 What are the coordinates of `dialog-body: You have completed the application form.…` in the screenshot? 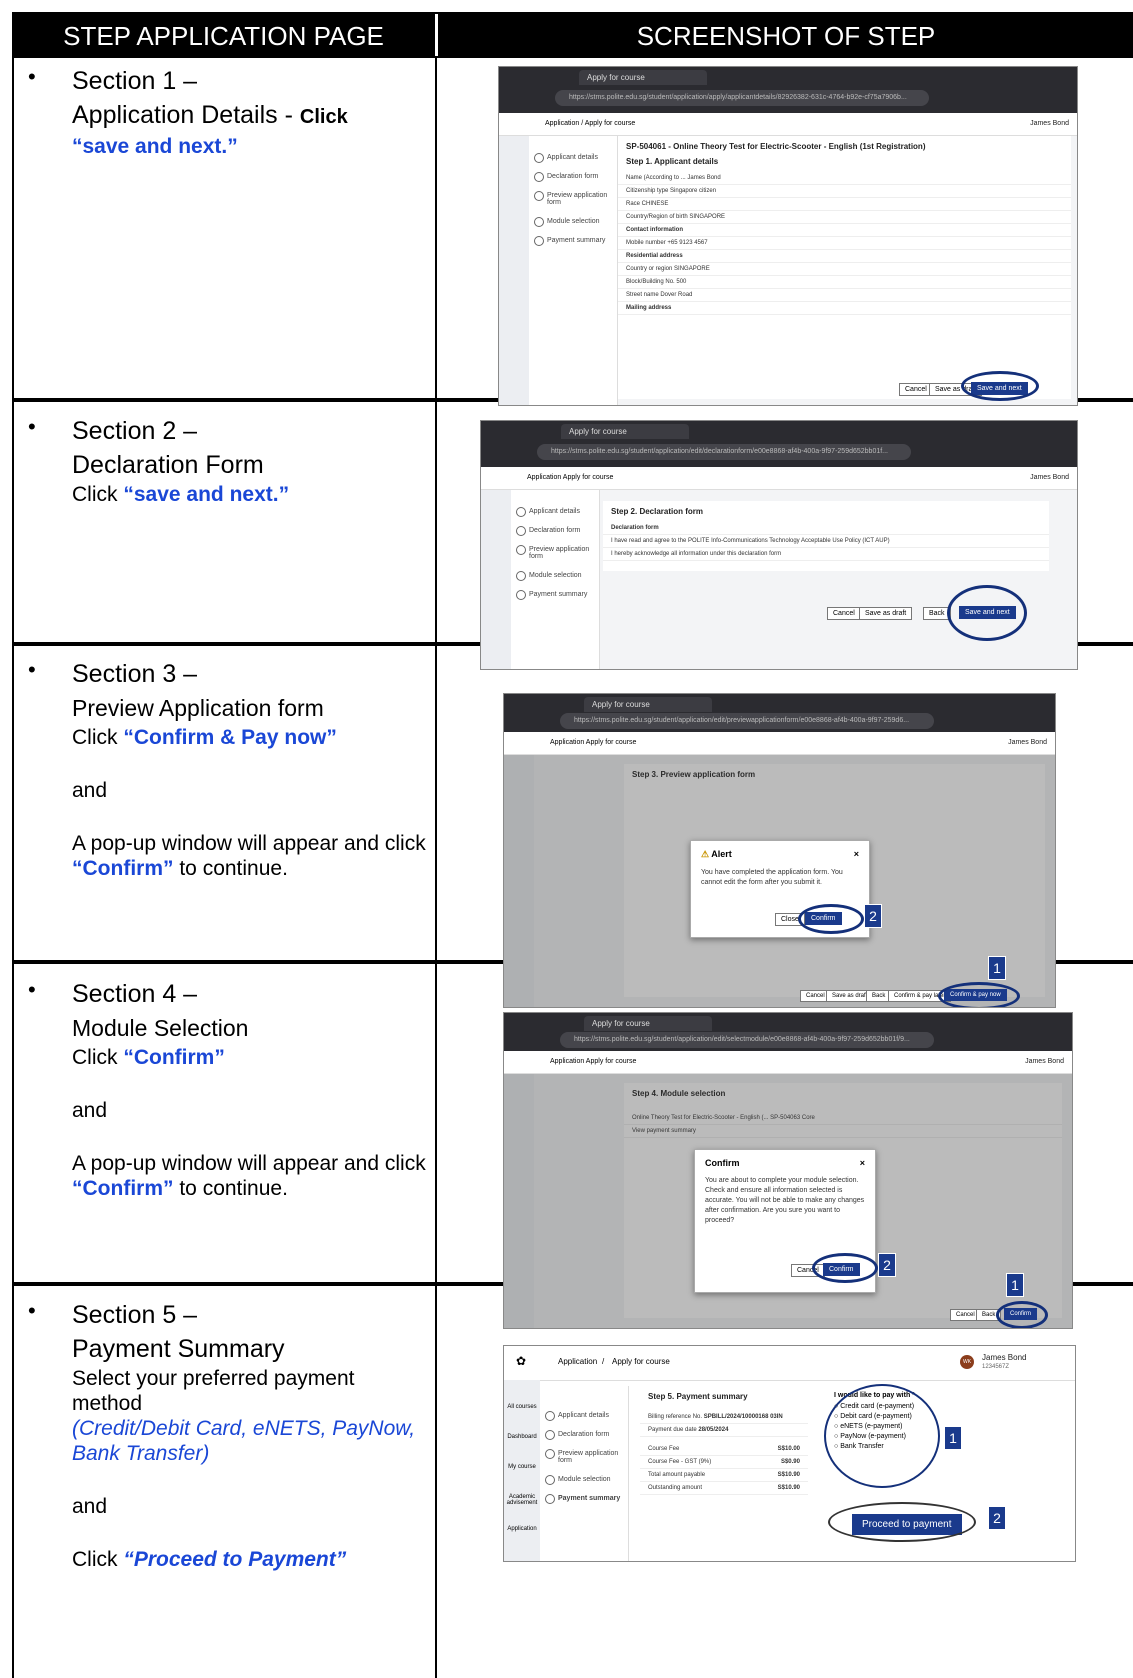 It's located at (772, 877).